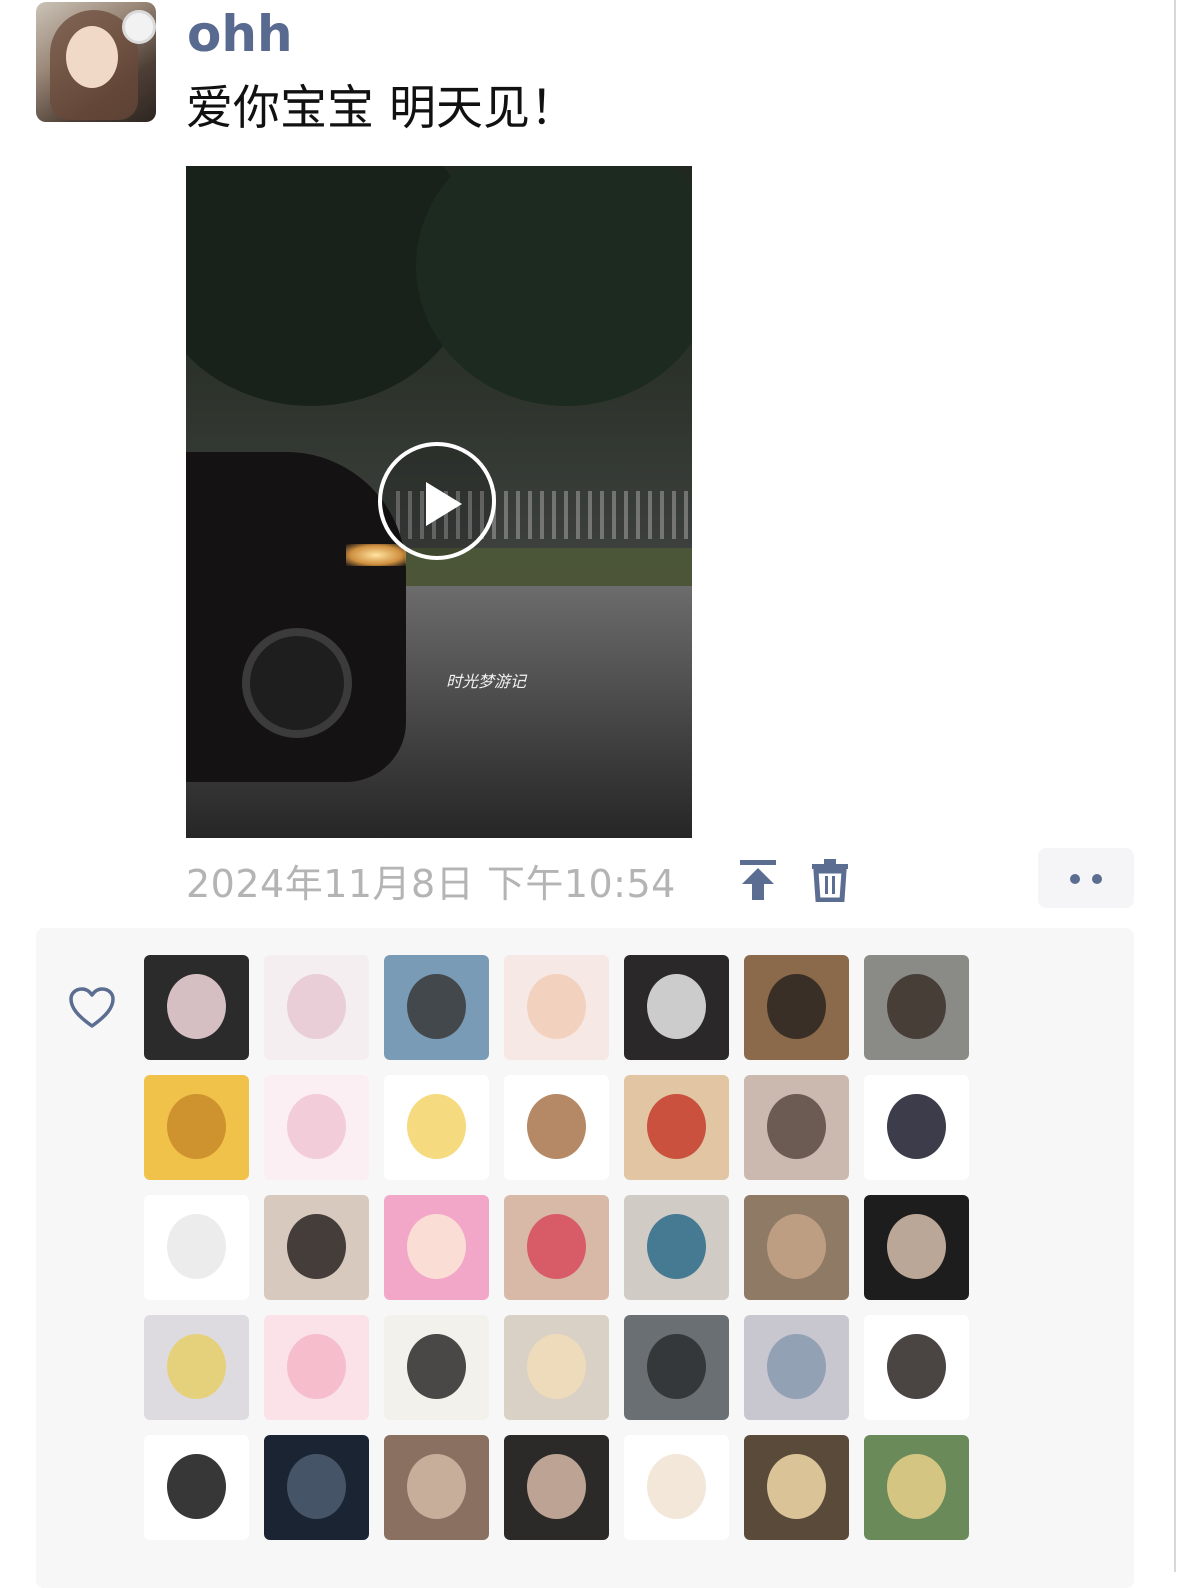 This screenshot has height=1588, width=1180. I want to click on scrollbar-edge, so click(1175, 786).